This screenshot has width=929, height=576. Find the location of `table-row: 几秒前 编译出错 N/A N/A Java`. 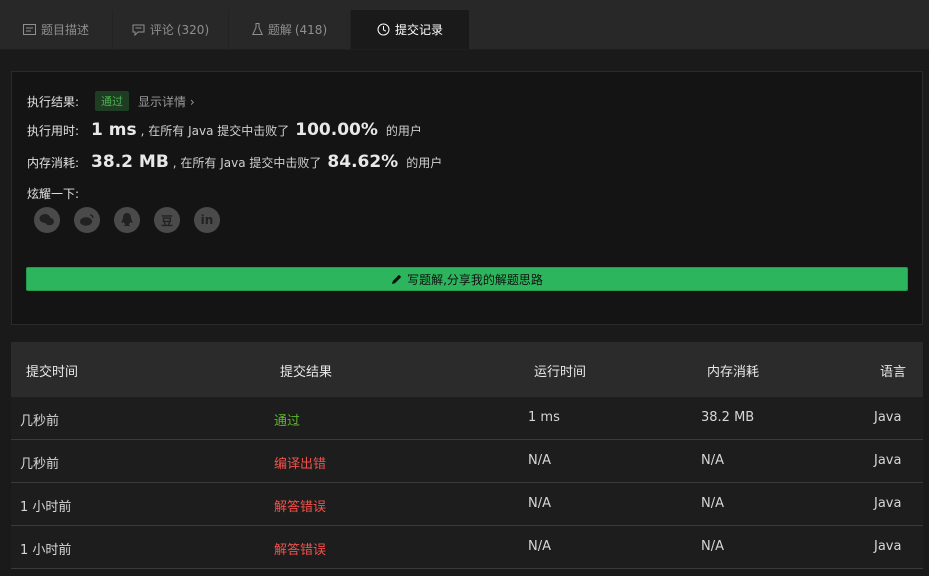

table-row: 几秒前 编译出错 N/A N/A Java is located at coordinates (467, 461).